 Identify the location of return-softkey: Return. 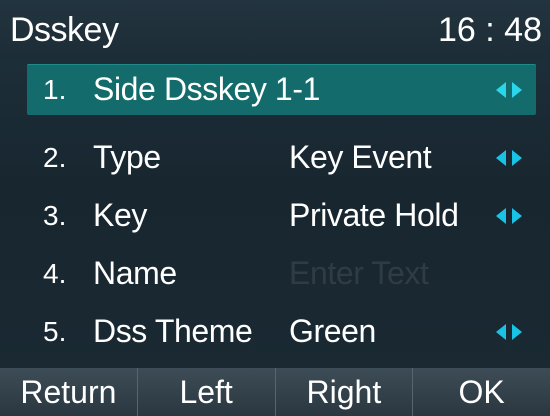
(69, 392).